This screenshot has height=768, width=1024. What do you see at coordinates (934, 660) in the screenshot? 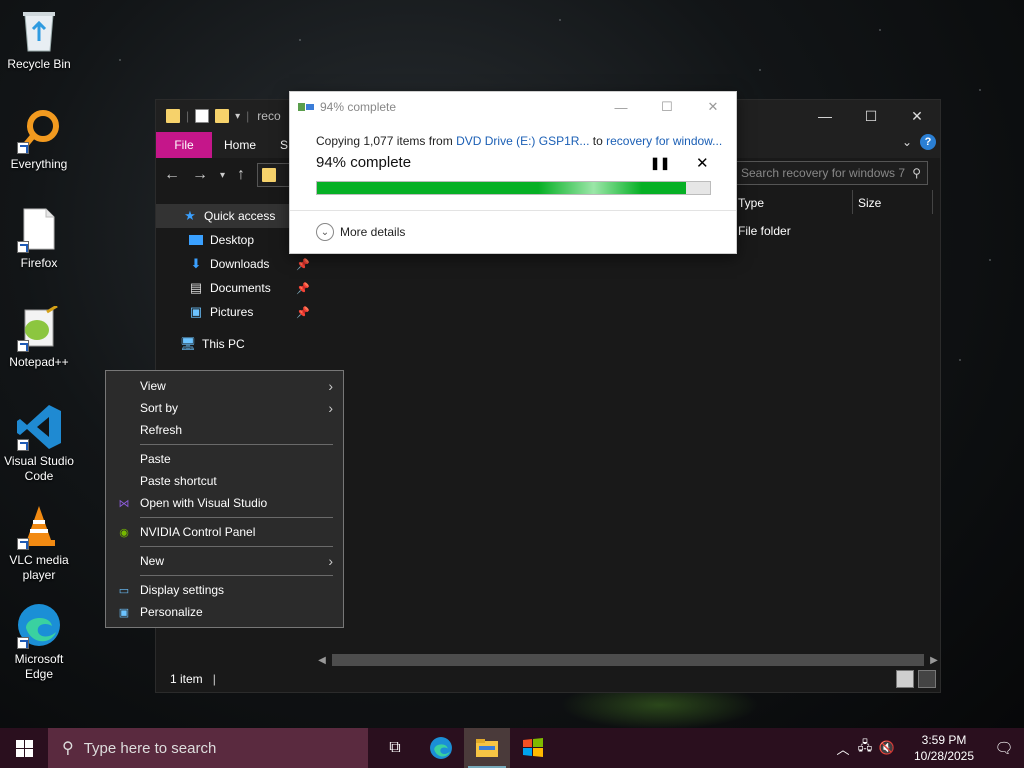
I see `scroll-right-icon: ▶` at bounding box center [934, 660].